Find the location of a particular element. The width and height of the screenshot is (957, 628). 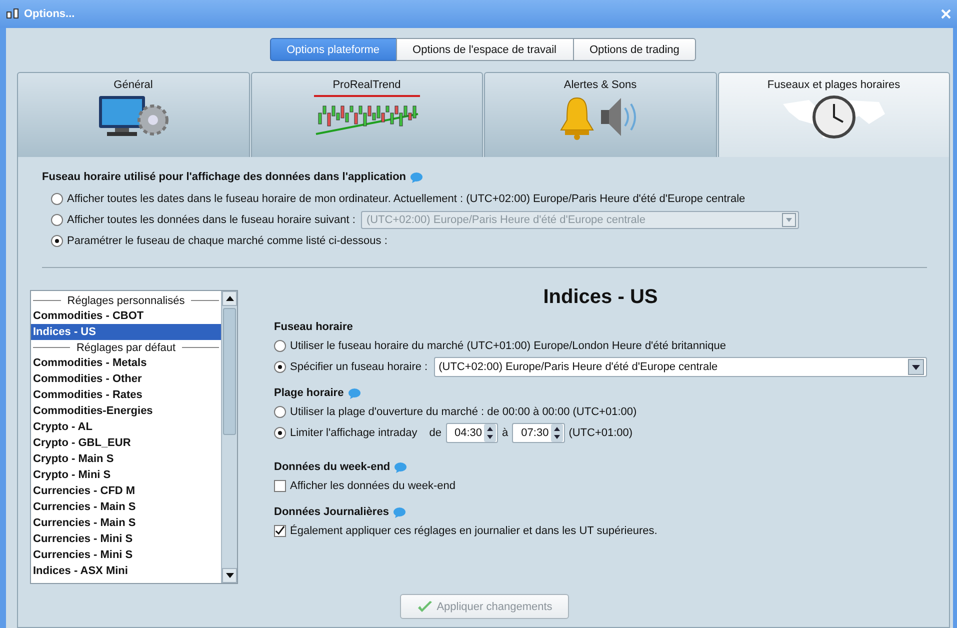

market-list-item: Crypto - GBL_EUR is located at coordinates (126, 443).